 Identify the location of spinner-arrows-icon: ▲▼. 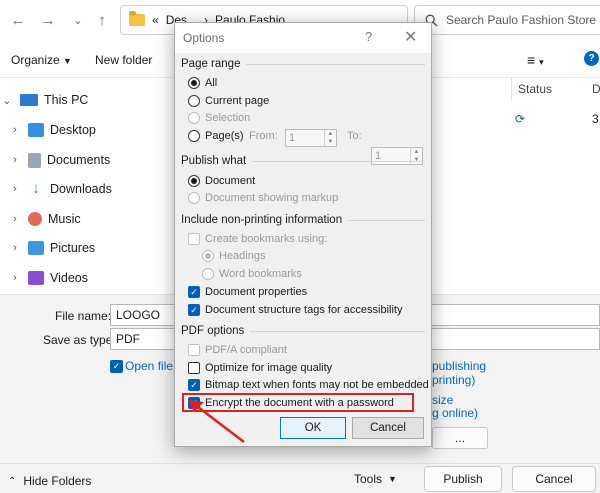
(330, 138).